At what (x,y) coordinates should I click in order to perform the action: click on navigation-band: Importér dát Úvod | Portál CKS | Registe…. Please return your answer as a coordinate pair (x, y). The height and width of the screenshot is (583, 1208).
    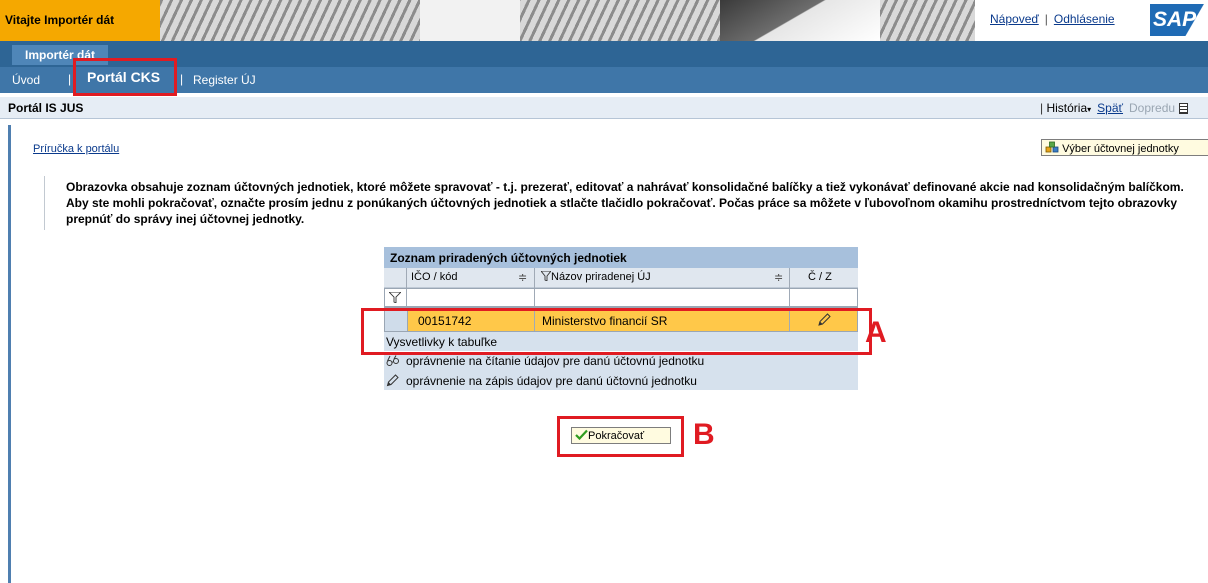
    Looking at the image, I should click on (604, 67).